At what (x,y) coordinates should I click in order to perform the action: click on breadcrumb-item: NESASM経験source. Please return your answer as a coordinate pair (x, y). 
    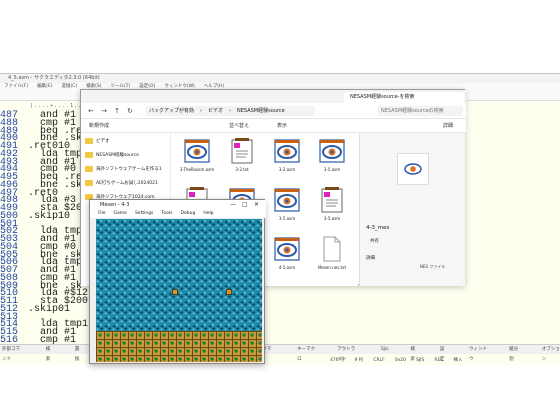
    Looking at the image, I should click on (261, 111).